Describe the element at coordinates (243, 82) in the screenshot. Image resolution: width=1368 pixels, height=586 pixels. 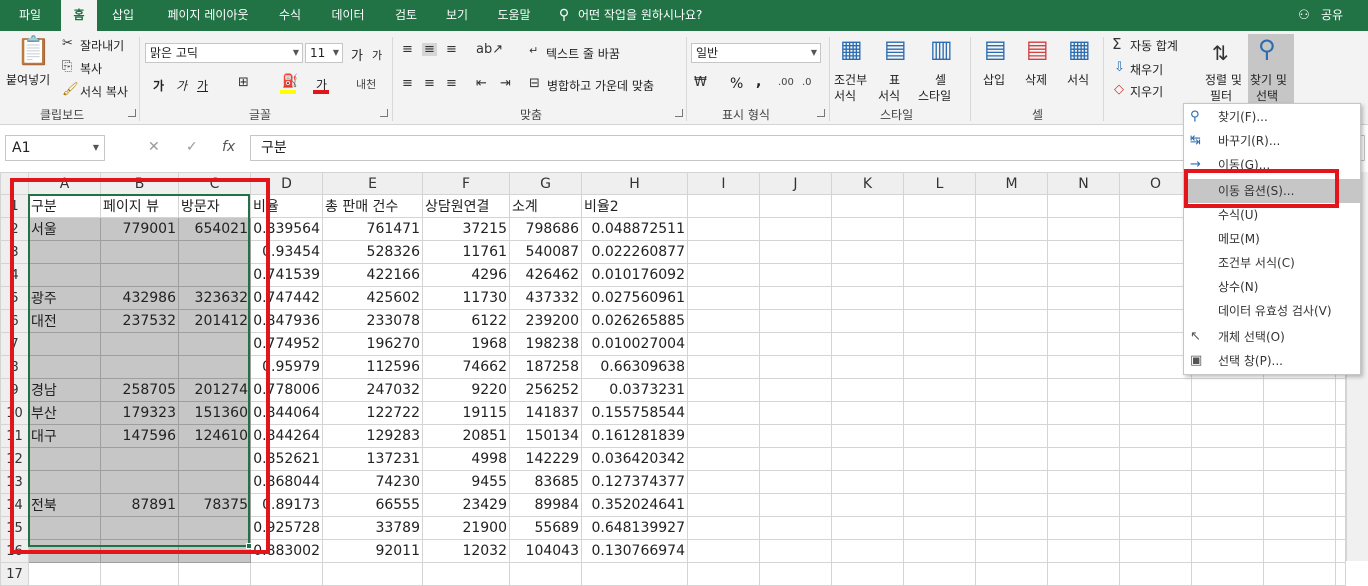
I see `borders-icon: ⊞` at that location.